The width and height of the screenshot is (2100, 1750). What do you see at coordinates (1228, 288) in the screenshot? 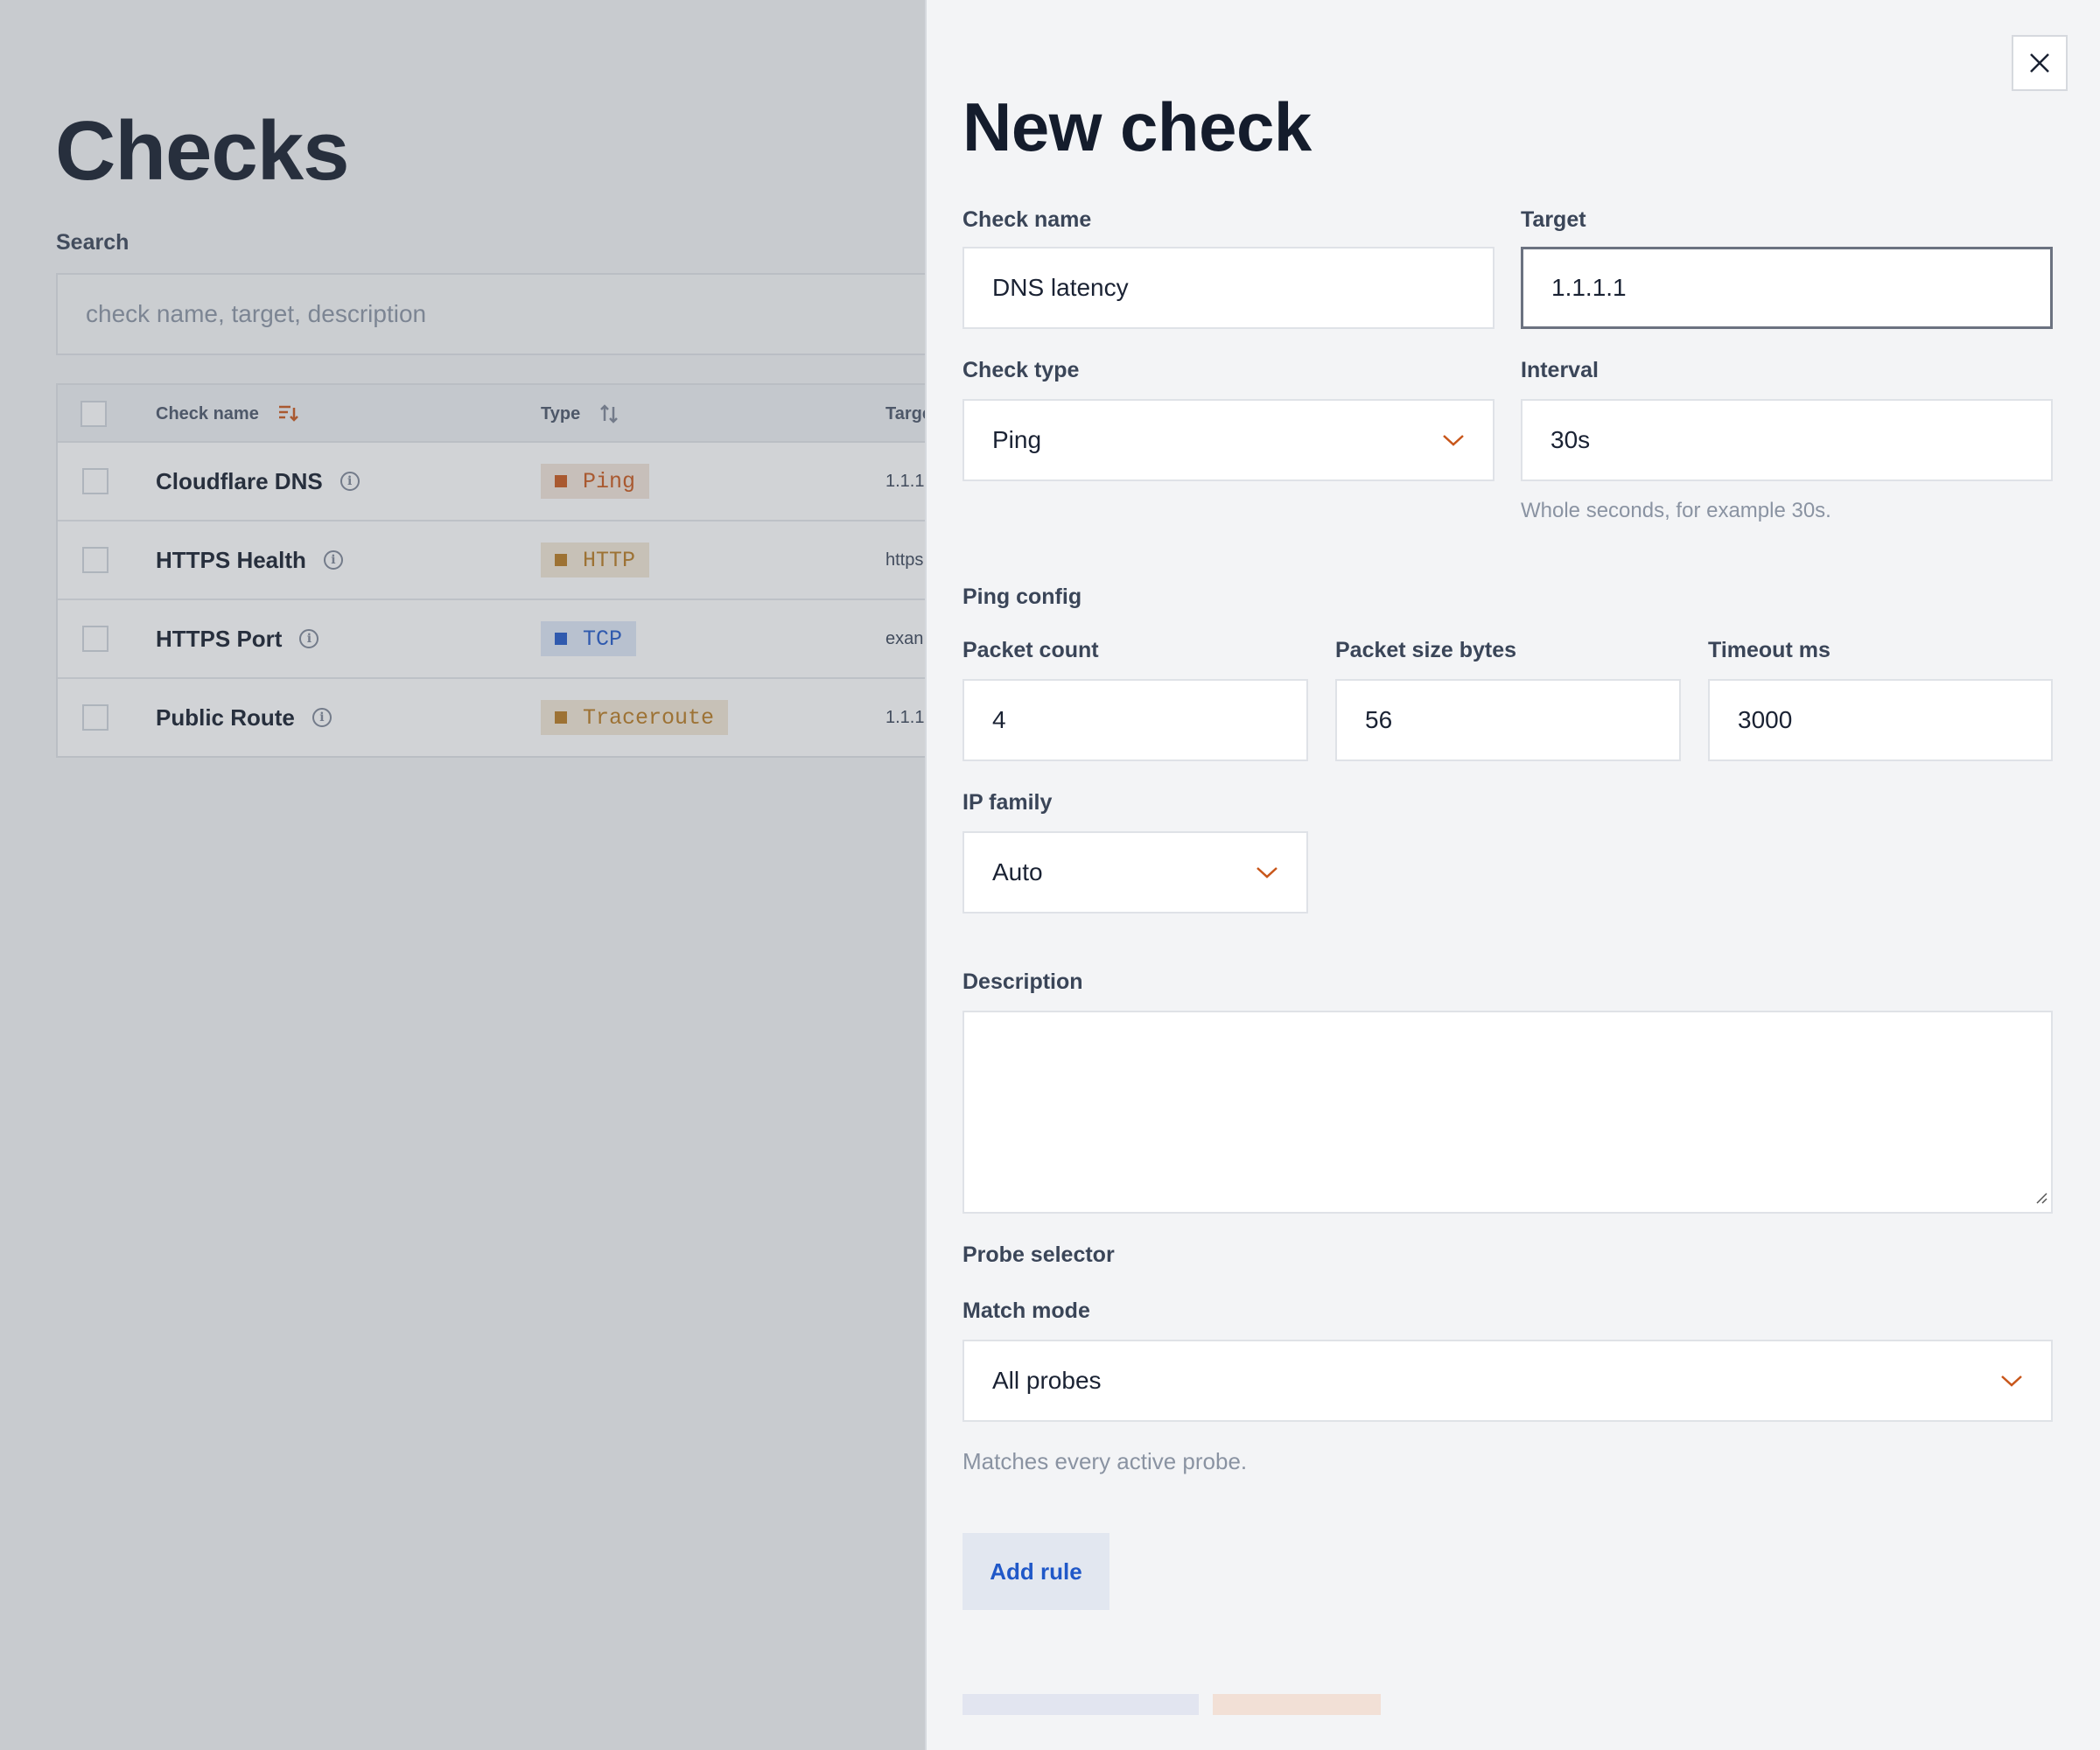
I see `check-name-input: DNS latency` at bounding box center [1228, 288].